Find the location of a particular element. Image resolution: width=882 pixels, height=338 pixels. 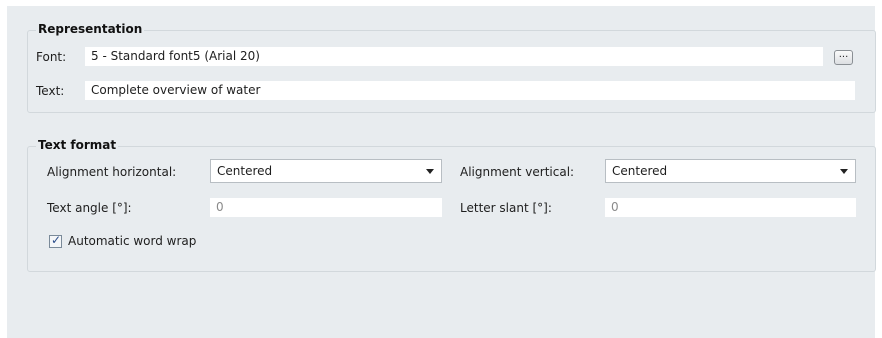

alignment-vertical-value: Centered is located at coordinates (640, 171).